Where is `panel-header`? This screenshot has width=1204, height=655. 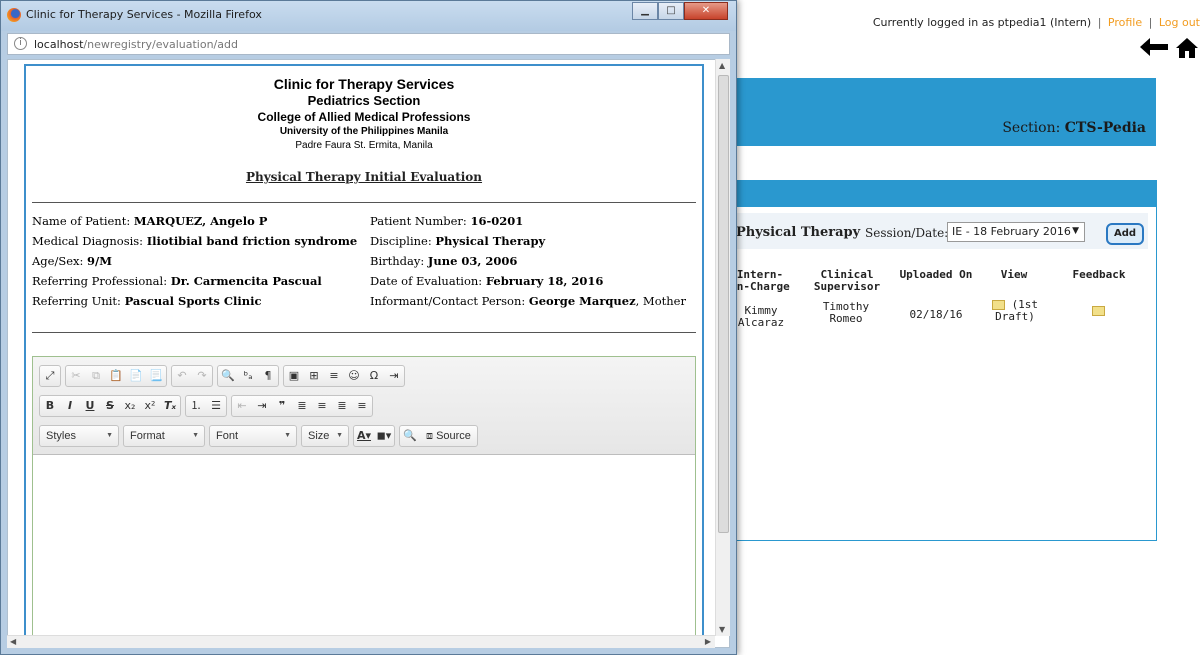 panel-header is located at coordinates (946, 194).